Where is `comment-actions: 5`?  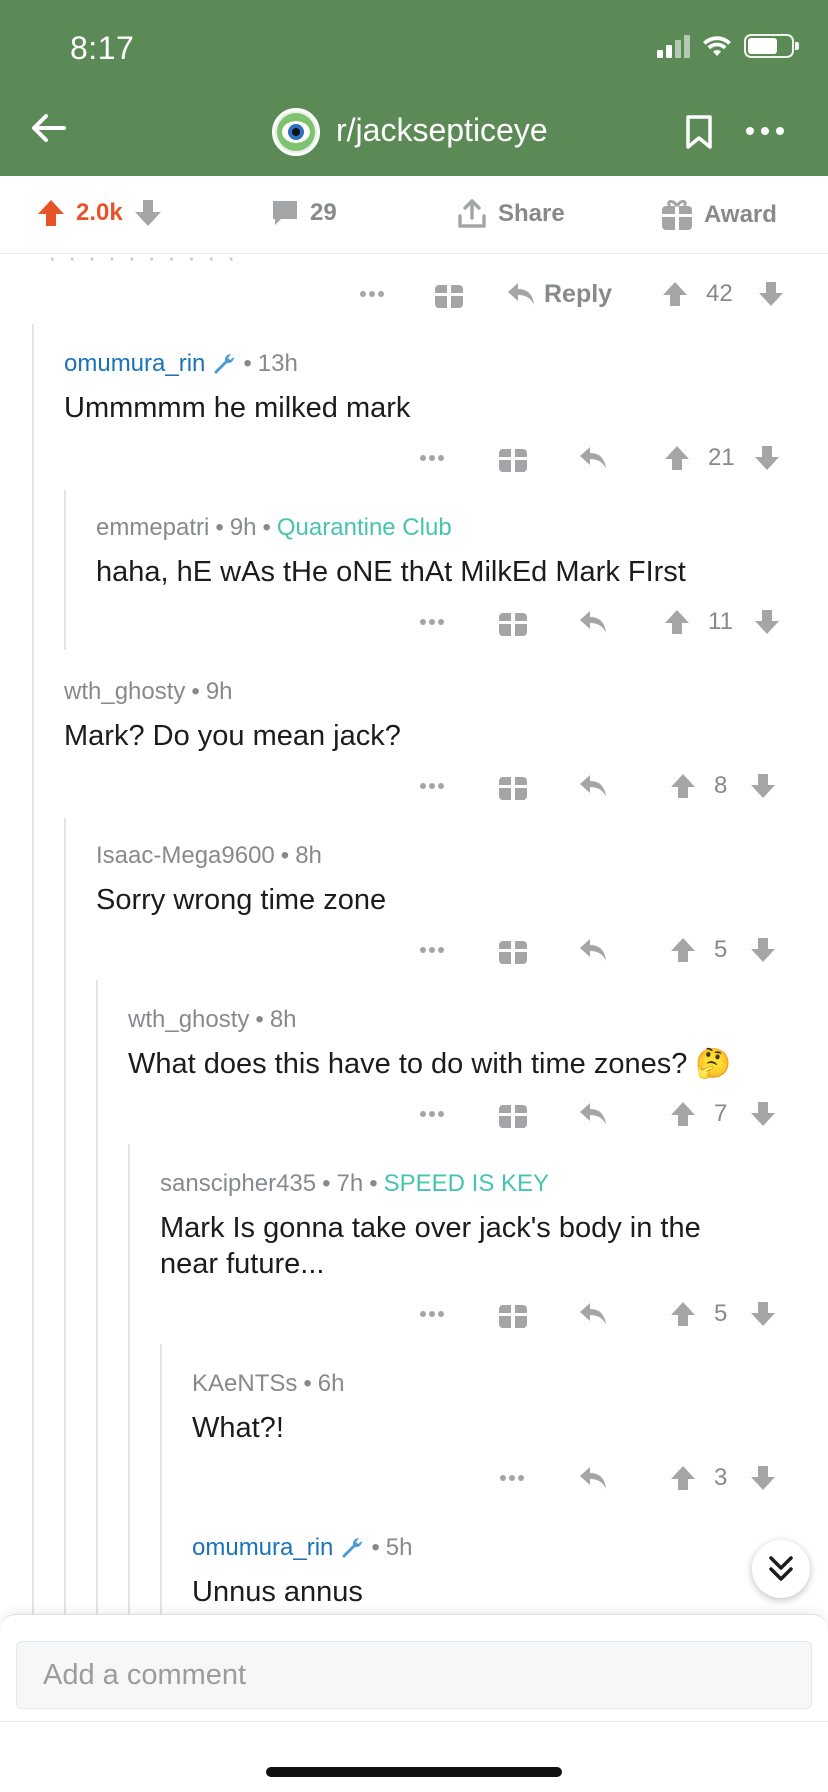
comment-actions: 5 is located at coordinates (414, 1314).